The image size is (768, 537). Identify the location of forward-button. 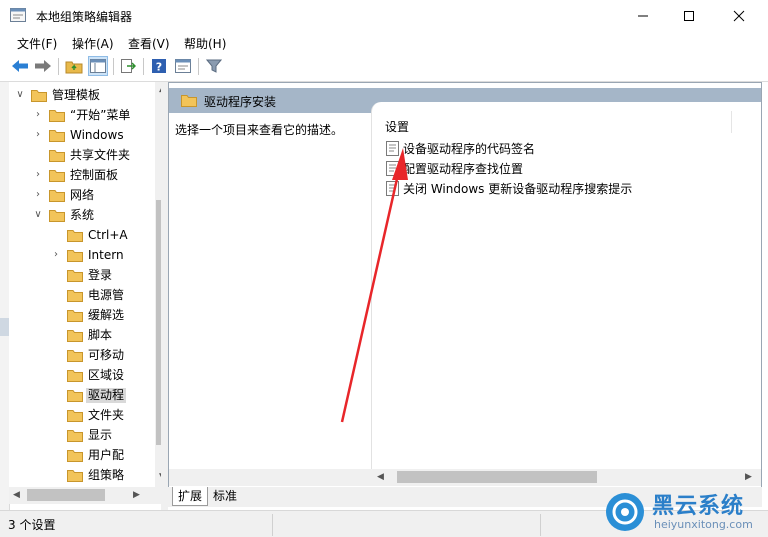
(43, 66).